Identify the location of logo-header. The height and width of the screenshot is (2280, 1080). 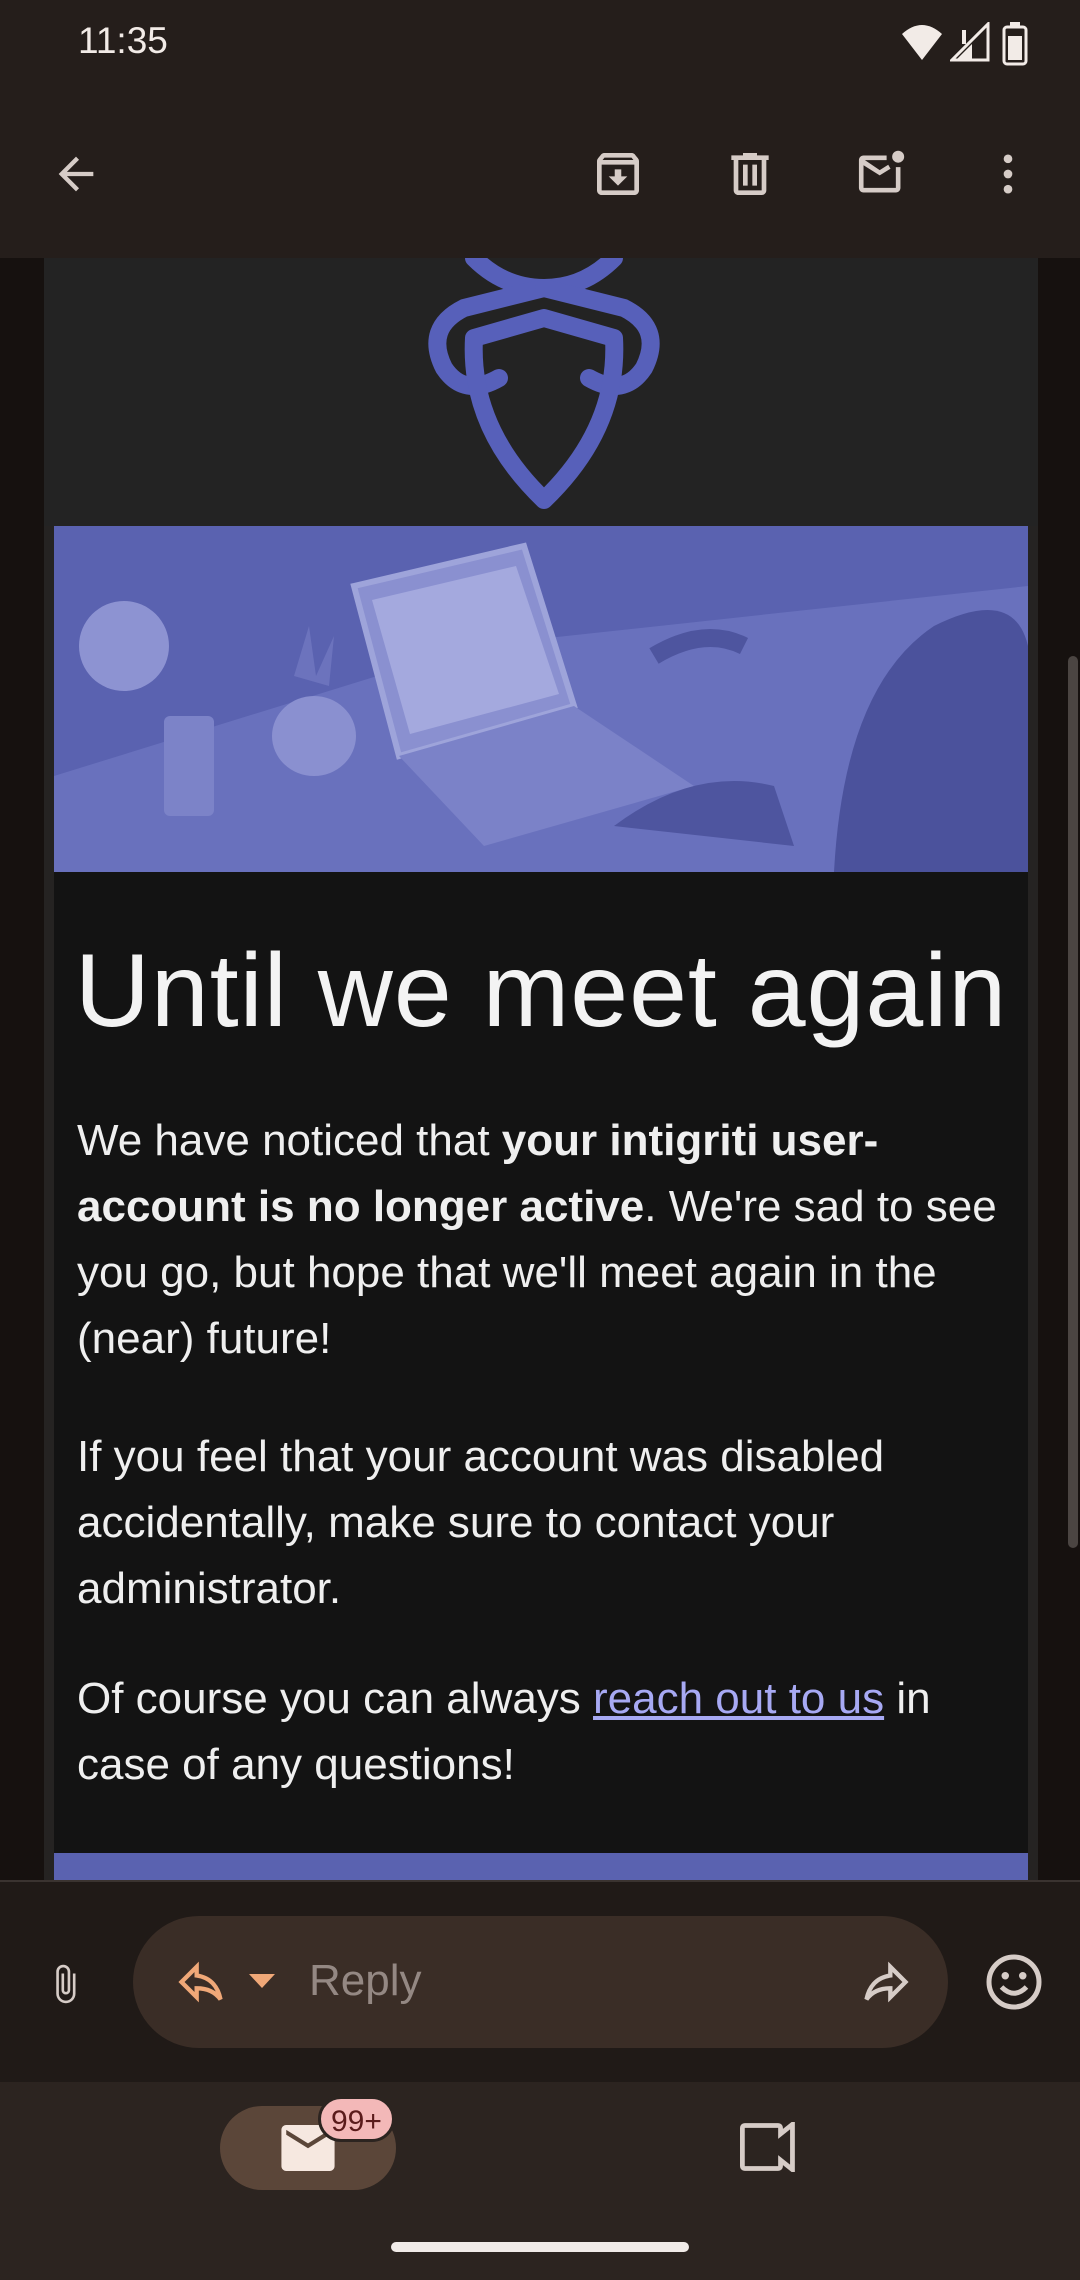
(541, 392).